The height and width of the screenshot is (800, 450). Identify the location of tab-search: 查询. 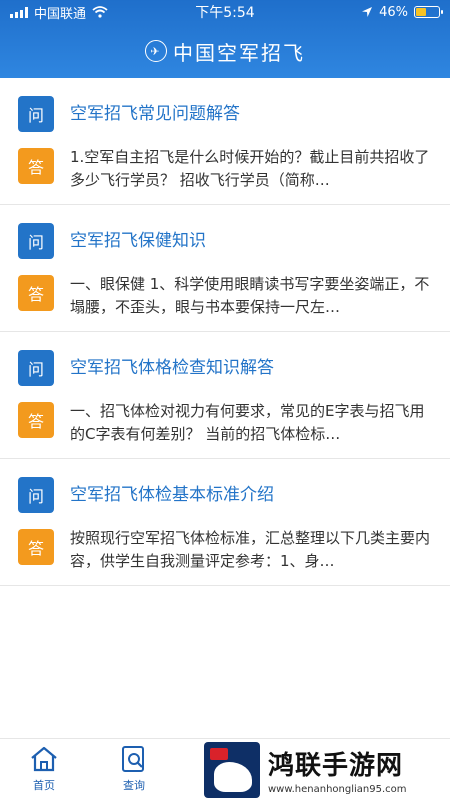
(134, 769).